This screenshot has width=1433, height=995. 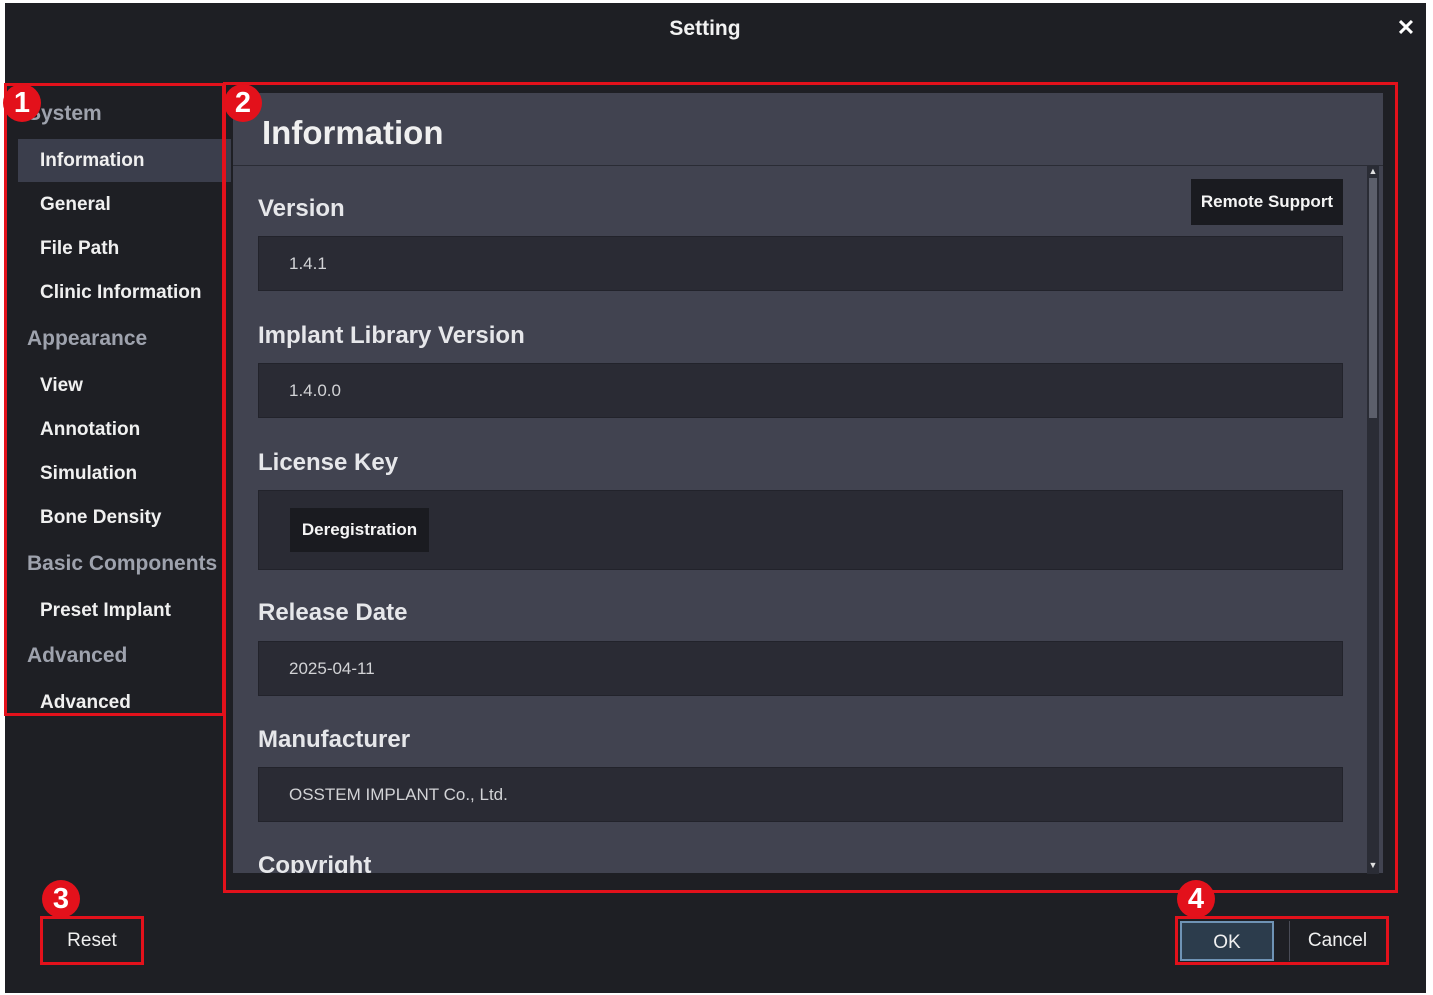 What do you see at coordinates (1406, 28) in the screenshot?
I see `close-icon: ✕` at bounding box center [1406, 28].